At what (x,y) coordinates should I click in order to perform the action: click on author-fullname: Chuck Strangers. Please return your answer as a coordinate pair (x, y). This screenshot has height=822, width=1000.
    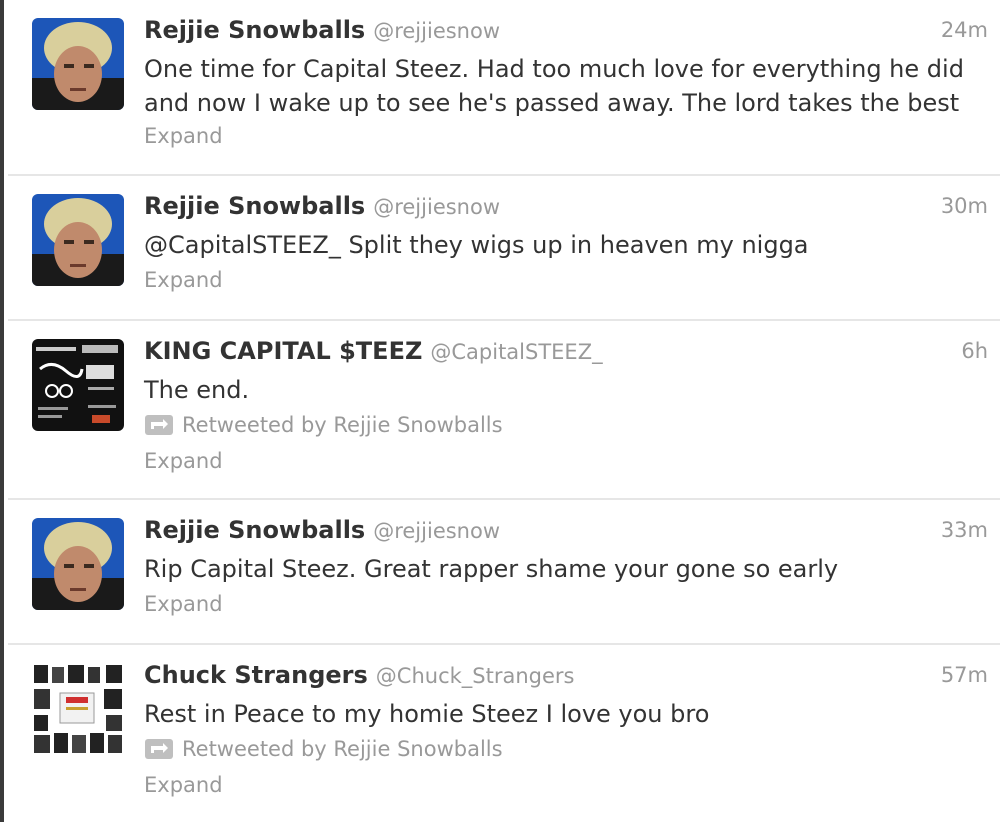
    Looking at the image, I should click on (256, 675).